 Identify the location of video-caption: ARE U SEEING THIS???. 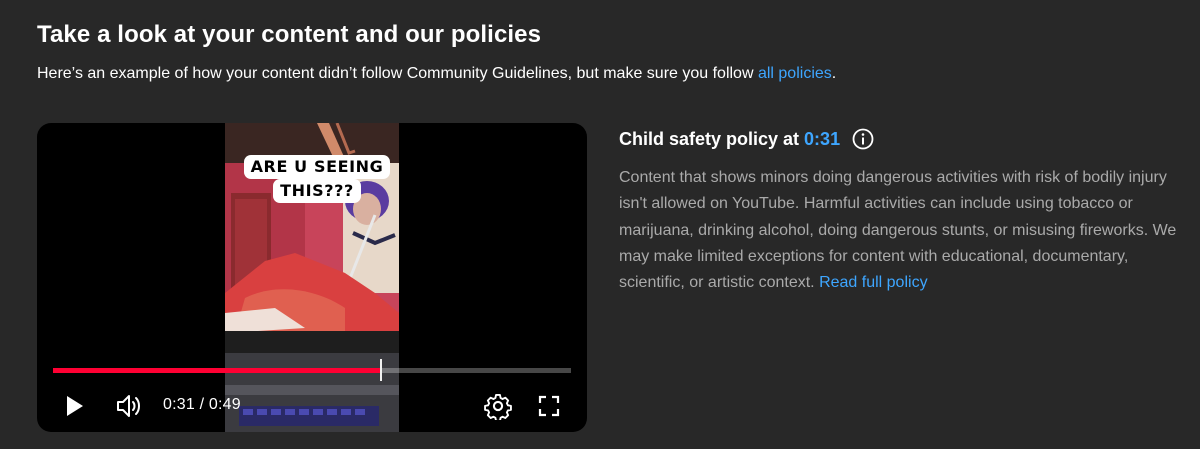
(317, 179).